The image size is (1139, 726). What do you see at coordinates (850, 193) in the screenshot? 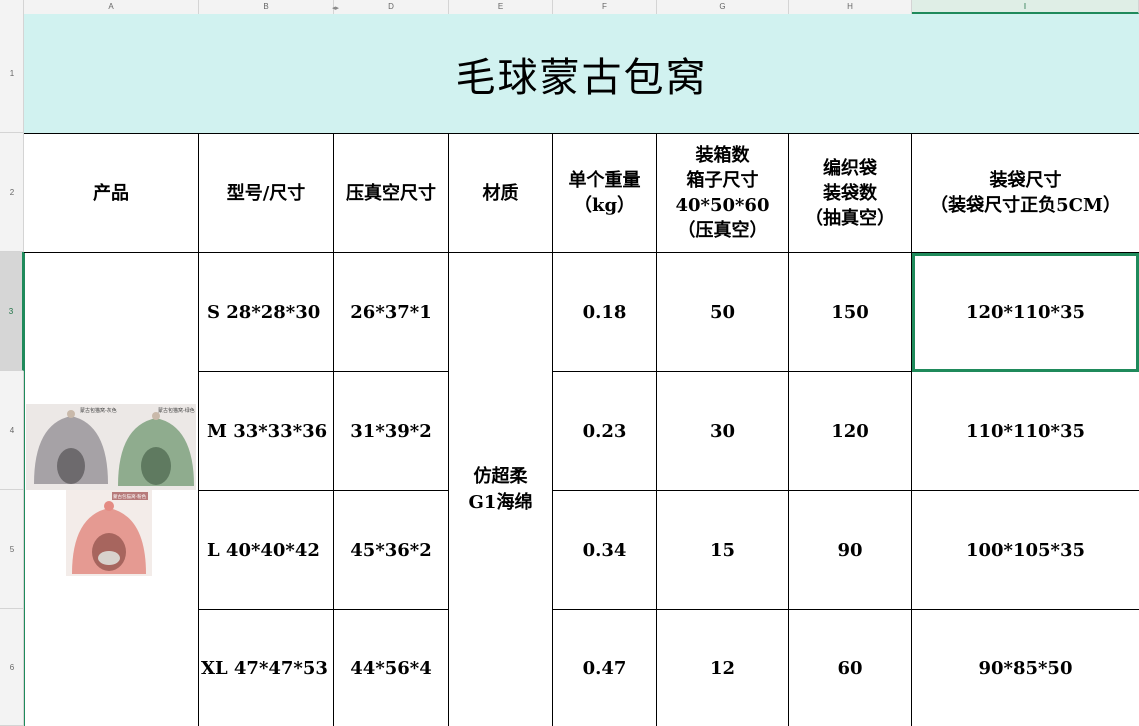
I see `header-woven-bag-qty: 编织袋 装袋数 （抽真空）` at bounding box center [850, 193].